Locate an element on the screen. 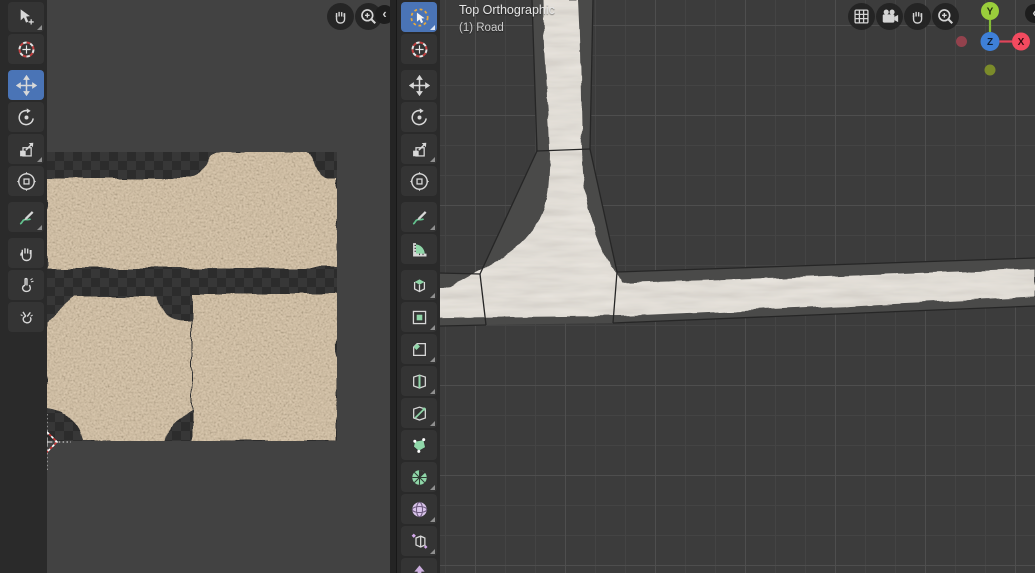  collapse-arrow-icon: ‹ is located at coordinates (382, 14).